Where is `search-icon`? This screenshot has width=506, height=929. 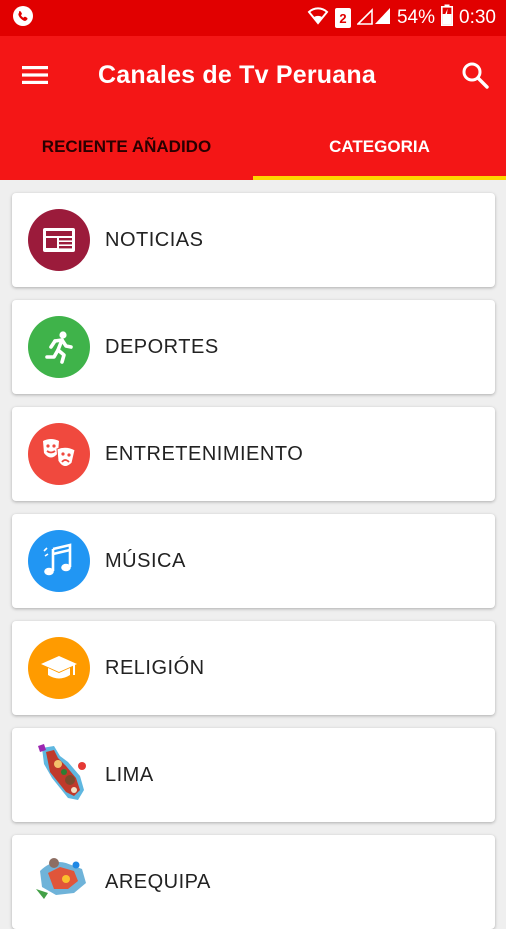
search-icon is located at coordinates (475, 75).